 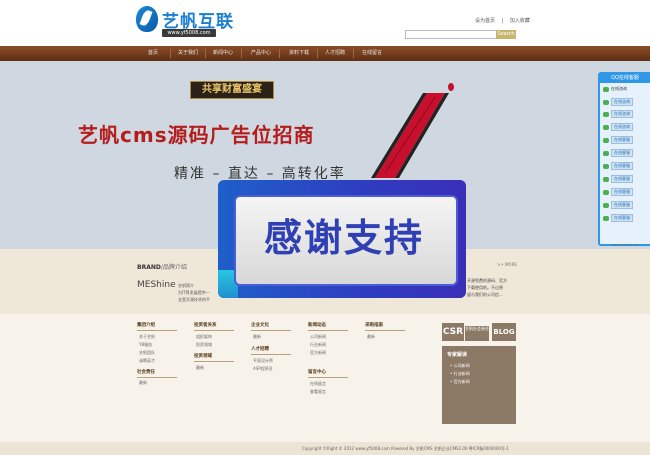 What do you see at coordinates (343, 238) in the screenshot?
I see `popup-text: 感谢支持` at bounding box center [343, 238].